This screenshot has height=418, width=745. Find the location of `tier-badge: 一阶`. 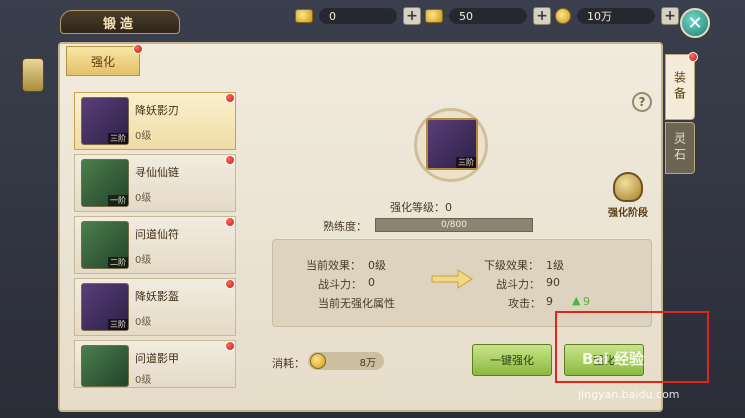

tier-badge: 一阶 is located at coordinates (118, 200).